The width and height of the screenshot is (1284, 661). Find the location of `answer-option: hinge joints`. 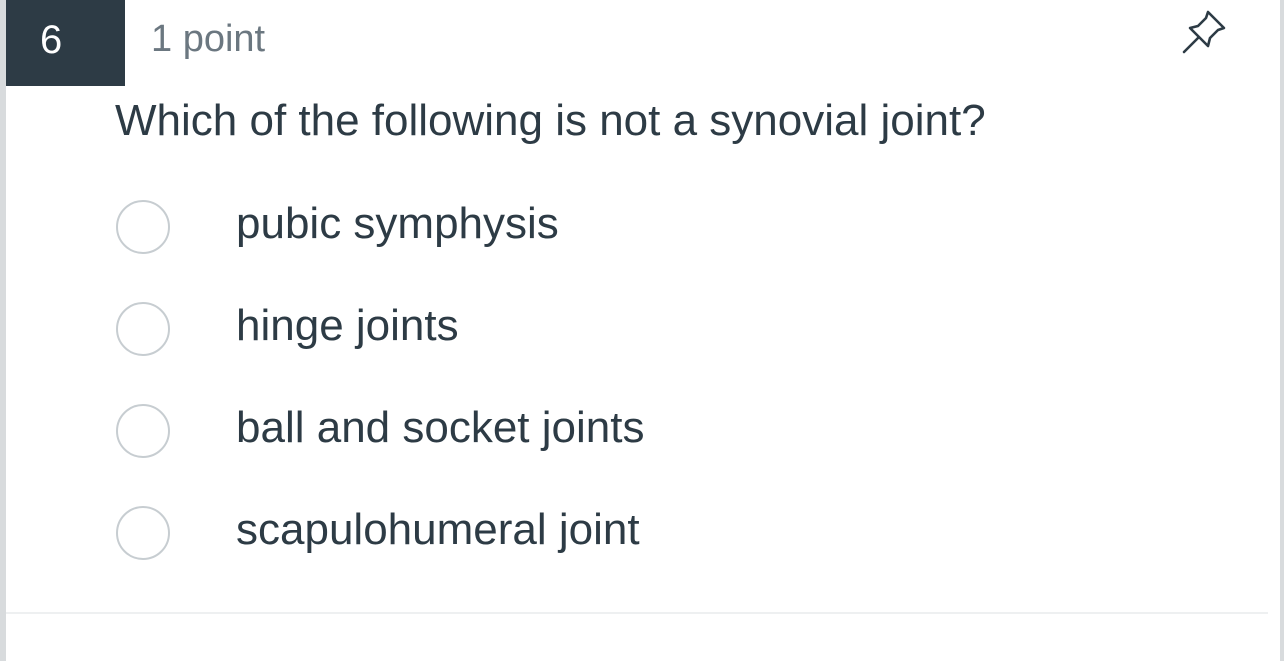

answer-option: hinge joints is located at coordinates (380, 329).